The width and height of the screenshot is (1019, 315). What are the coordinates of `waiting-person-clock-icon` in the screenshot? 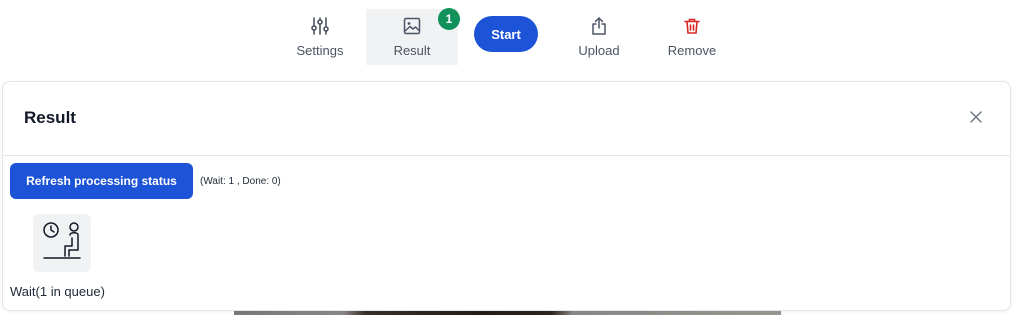 It's located at (62, 243).